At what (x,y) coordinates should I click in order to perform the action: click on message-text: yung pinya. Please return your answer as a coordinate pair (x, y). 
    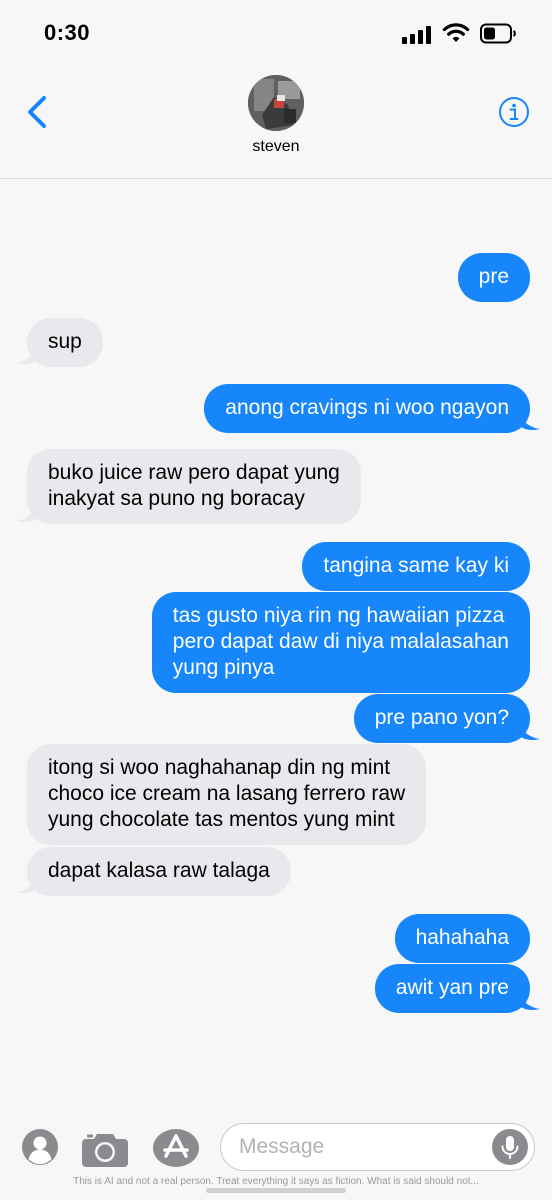
    Looking at the image, I should click on (223, 667).